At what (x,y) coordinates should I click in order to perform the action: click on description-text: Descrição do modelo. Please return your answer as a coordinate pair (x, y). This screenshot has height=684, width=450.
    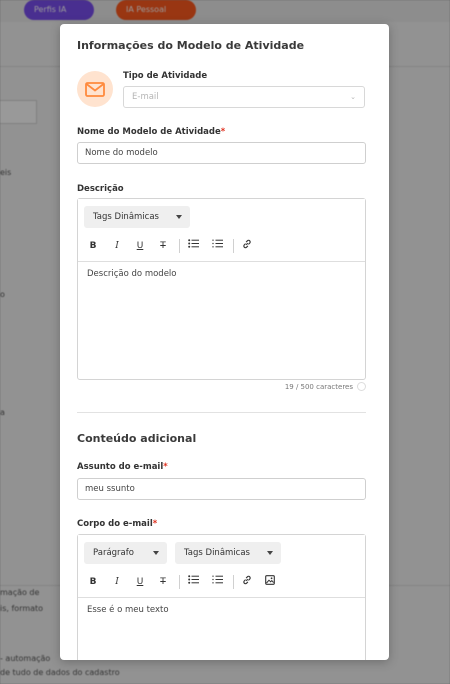
    Looking at the image, I should click on (131, 274).